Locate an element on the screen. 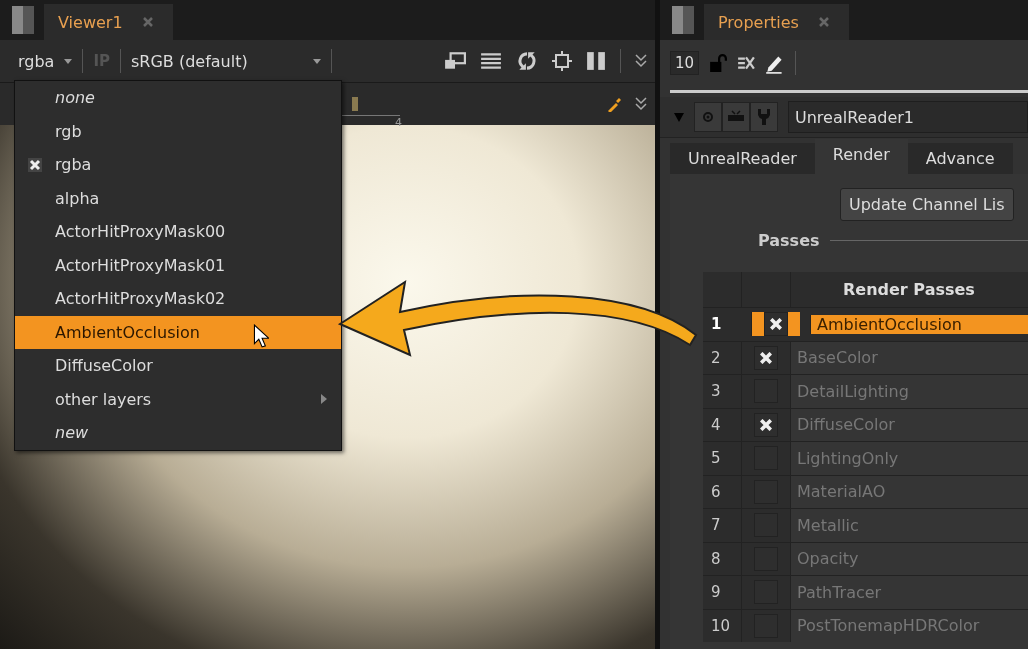 The width and height of the screenshot is (1028, 649). table-row: 6 MaterialAO is located at coordinates (865, 491).